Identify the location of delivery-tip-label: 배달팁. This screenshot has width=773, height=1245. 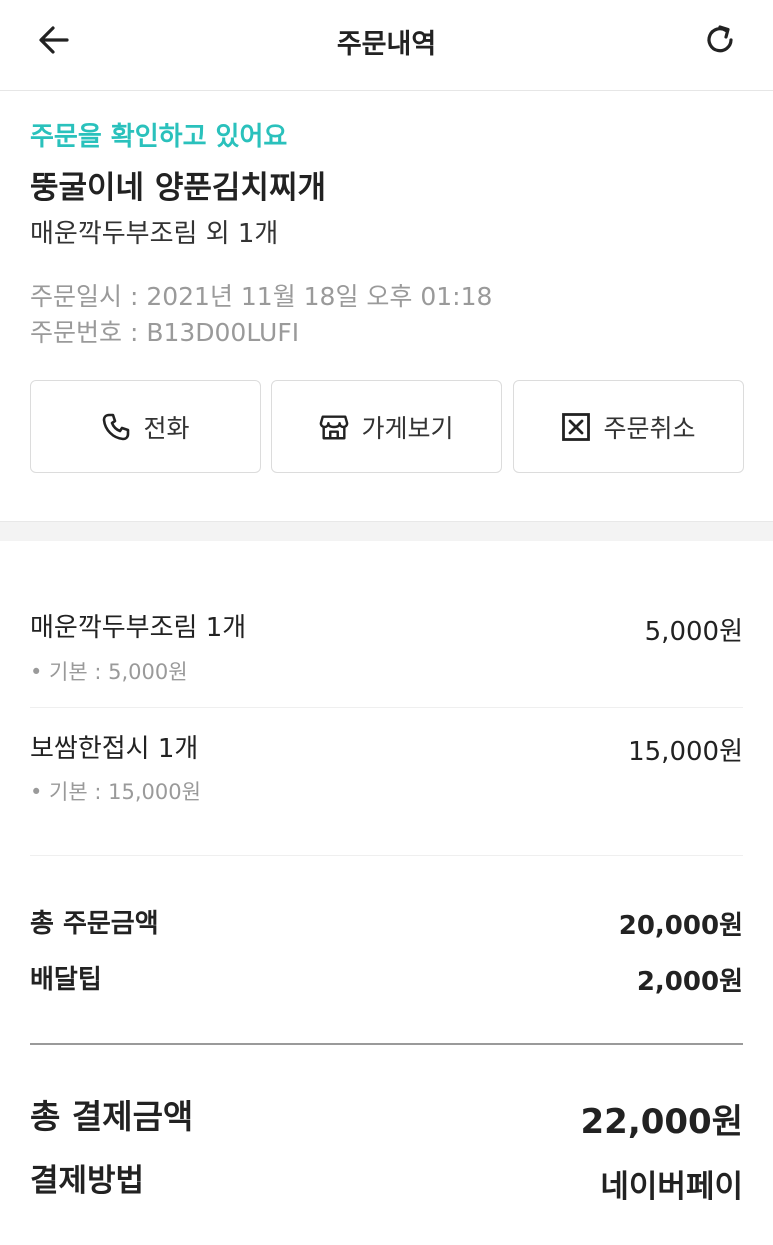
(66, 980).